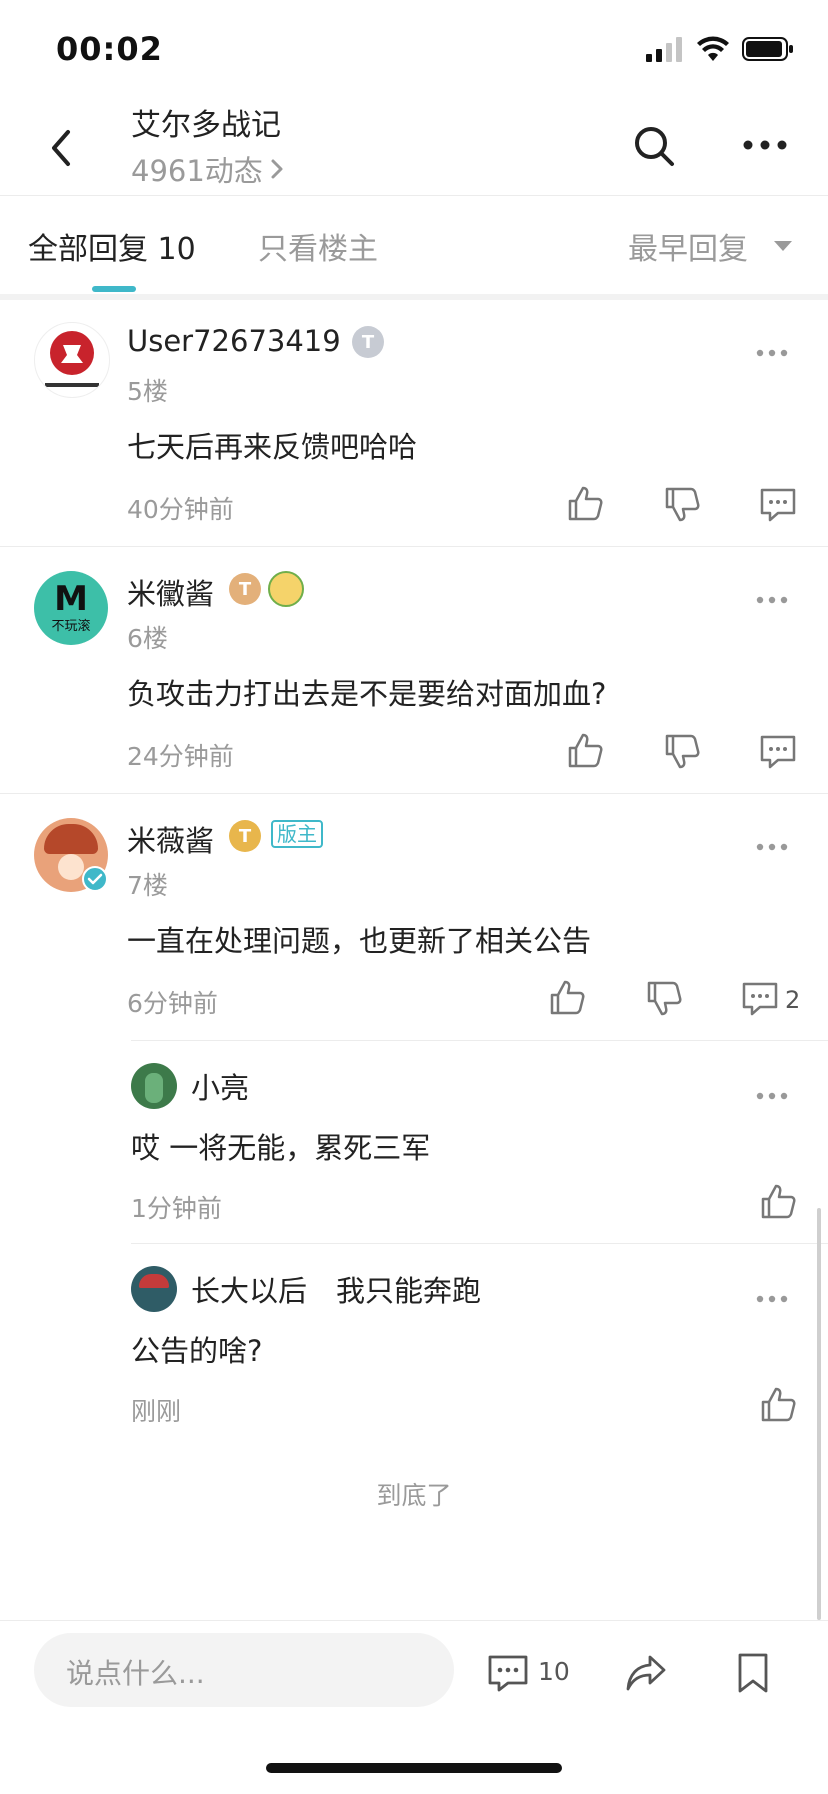 The image size is (828, 1794). Describe the element at coordinates (88, 249) in the screenshot. I see `tab-all-replies-label: 全部回复` at that location.